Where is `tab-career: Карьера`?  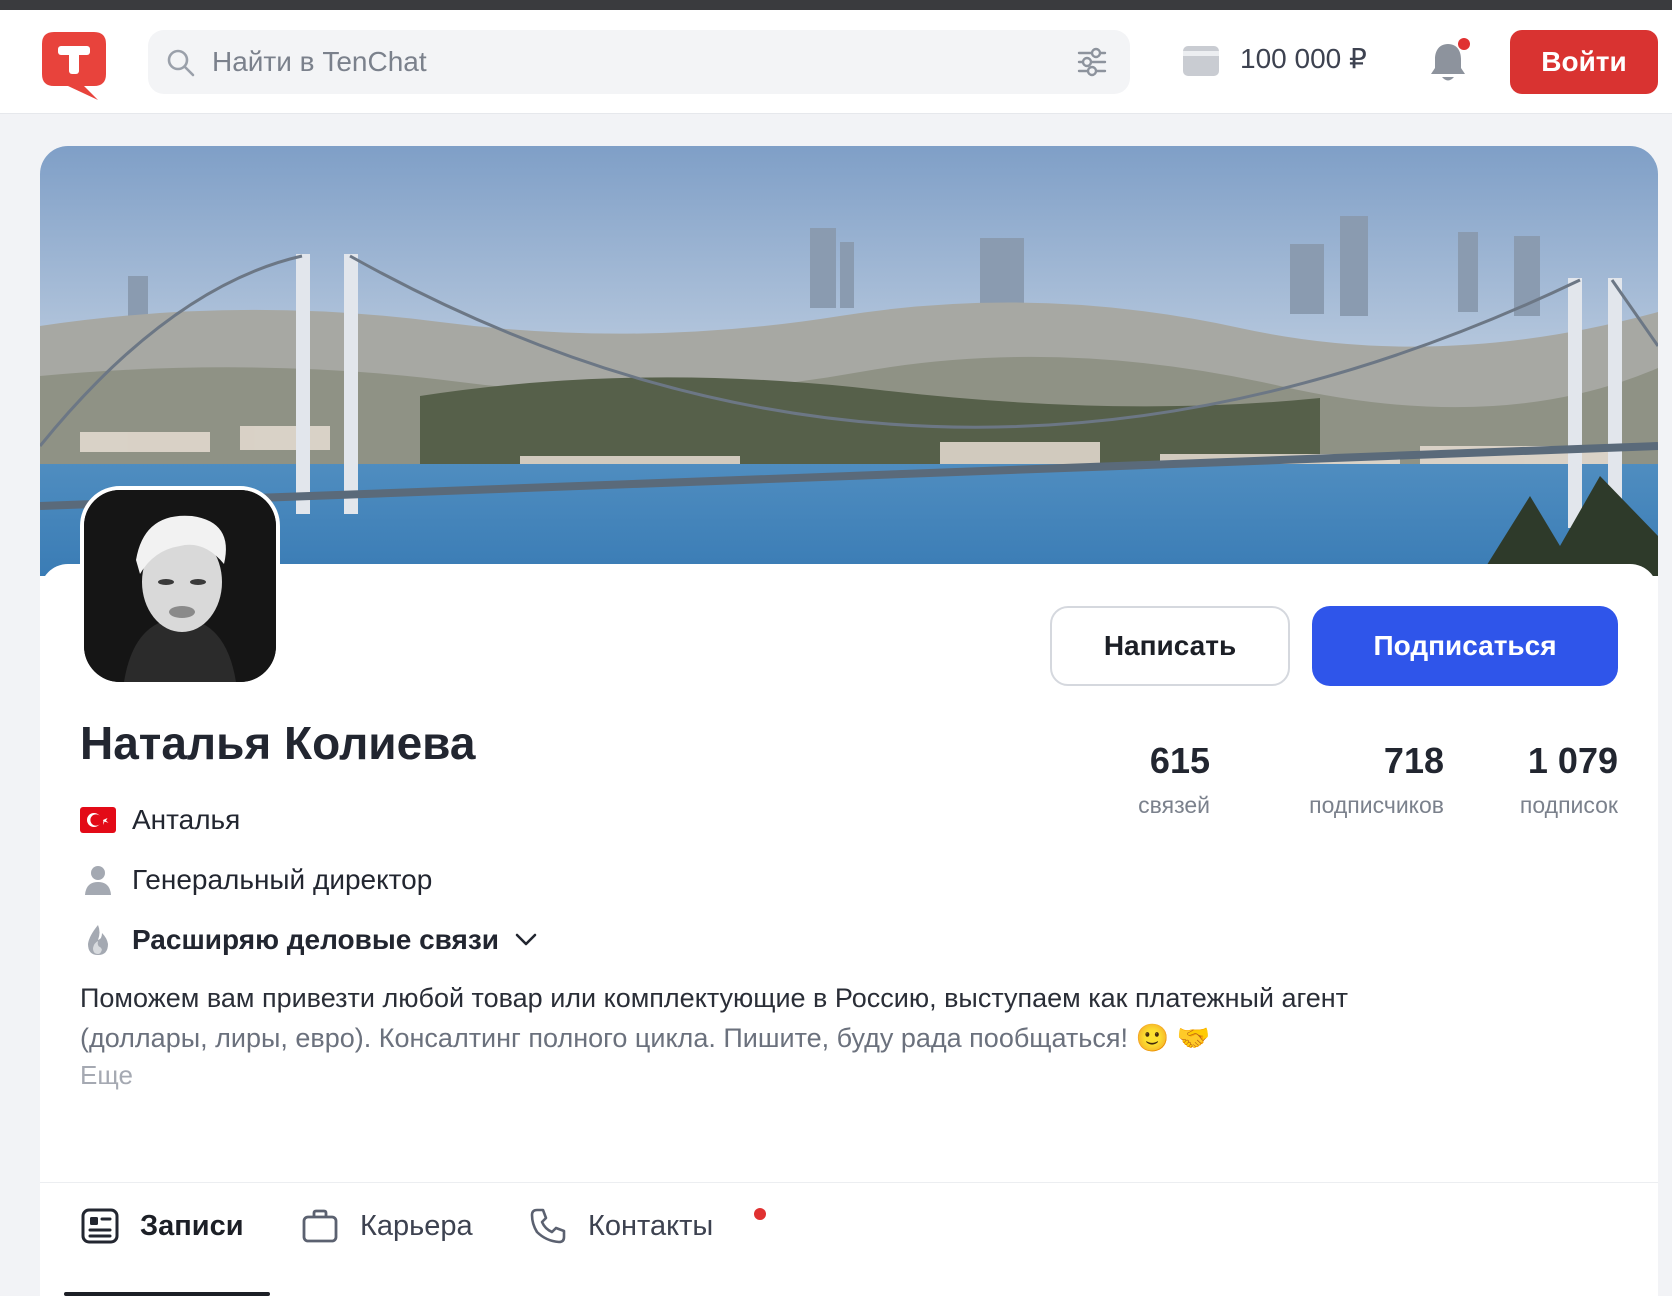 tab-career: Карьера is located at coordinates (386, 1226).